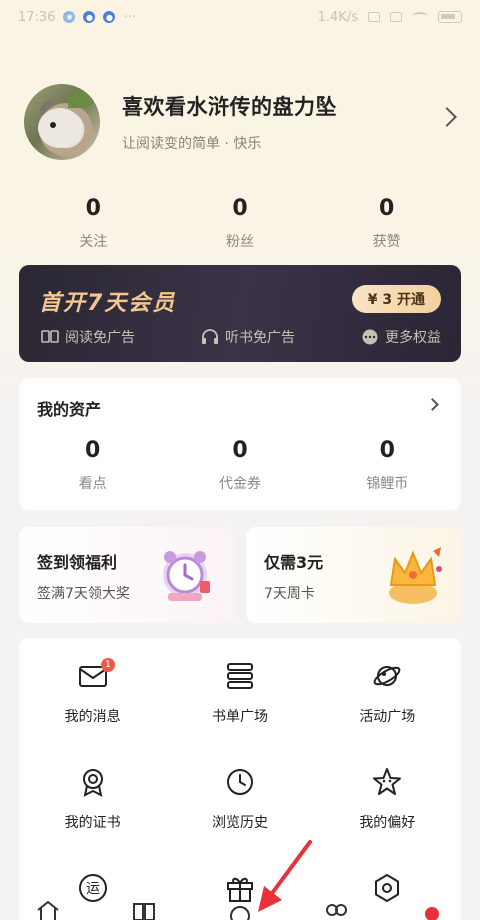 Image resolution: width=480 pixels, height=920 pixels. I want to click on menu-label: 我的消息, so click(92, 717).